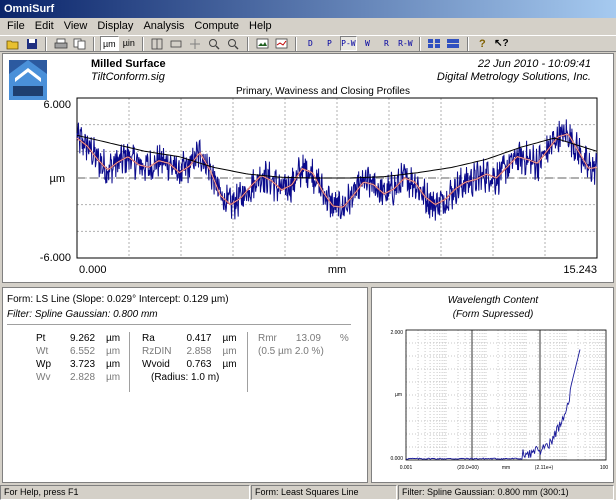  What do you see at coordinates (12, 43) in the screenshot?
I see `open-folder-icon` at bounding box center [12, 43].